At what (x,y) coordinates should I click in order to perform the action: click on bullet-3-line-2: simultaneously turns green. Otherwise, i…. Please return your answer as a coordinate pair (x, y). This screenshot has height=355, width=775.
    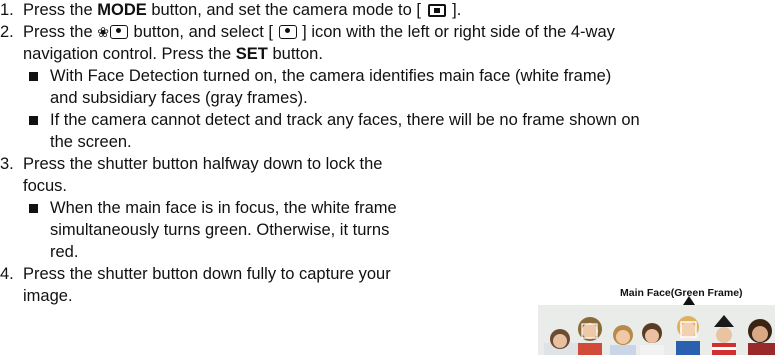
    Looking at the image, I should click on (220, 230).